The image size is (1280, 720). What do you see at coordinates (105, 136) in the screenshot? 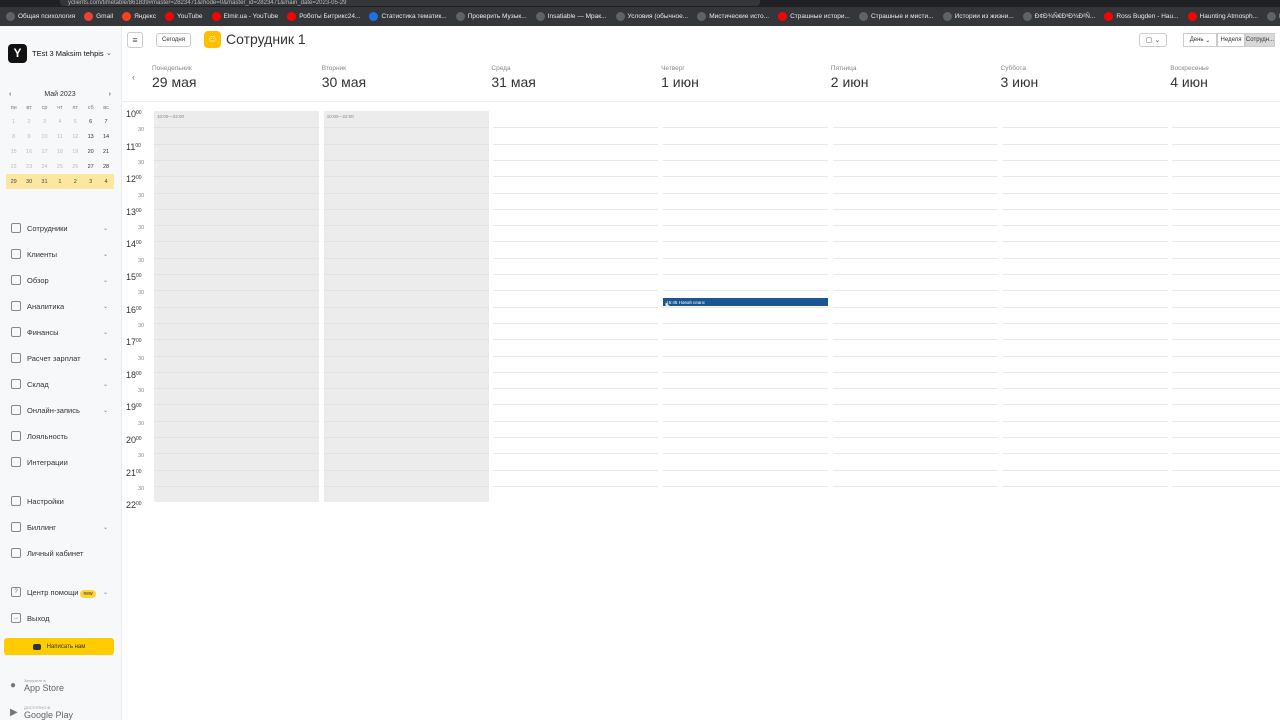
I see `mini-calendar-day: 14` at bounding box center [105, 136].